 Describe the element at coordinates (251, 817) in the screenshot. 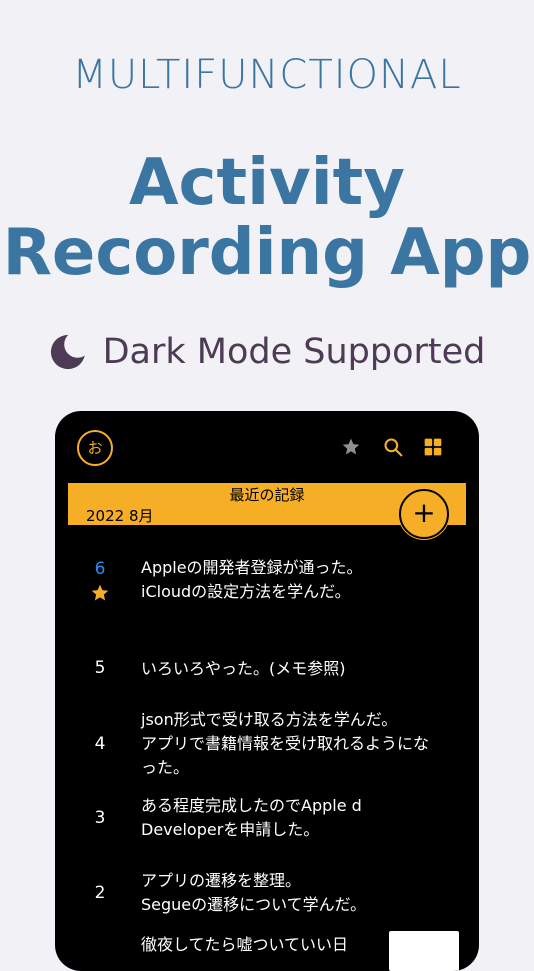

I see `entry-text: ある程度完成したのでApple d Developerを申請した。` at that location.